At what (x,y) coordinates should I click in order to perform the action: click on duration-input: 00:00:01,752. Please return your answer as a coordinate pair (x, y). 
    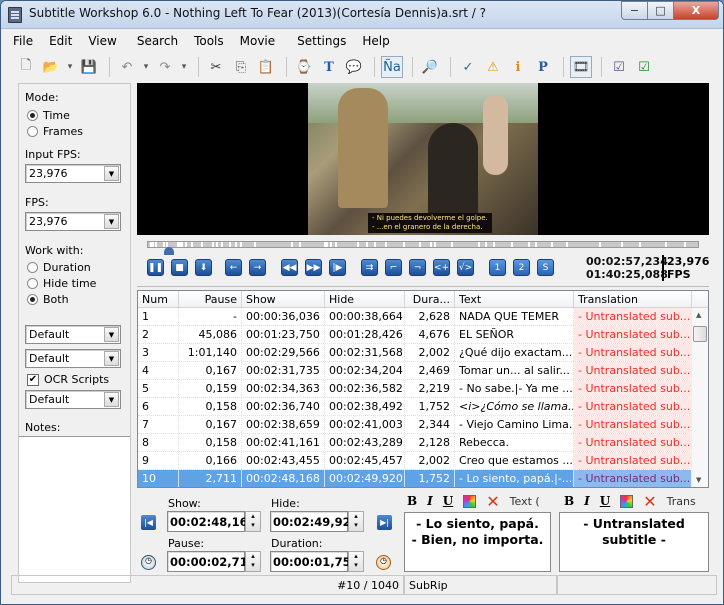
    Looking at the image, I should click on (314, 561).